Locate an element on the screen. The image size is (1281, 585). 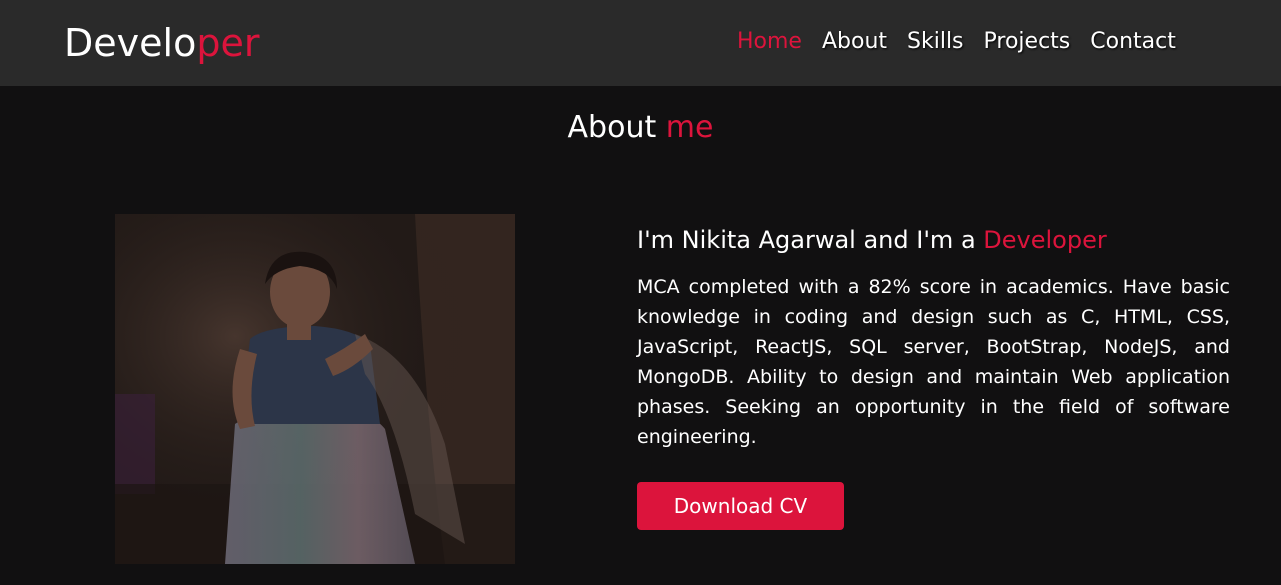
logo-prefix: Develo is located at coordinates (130, 43).